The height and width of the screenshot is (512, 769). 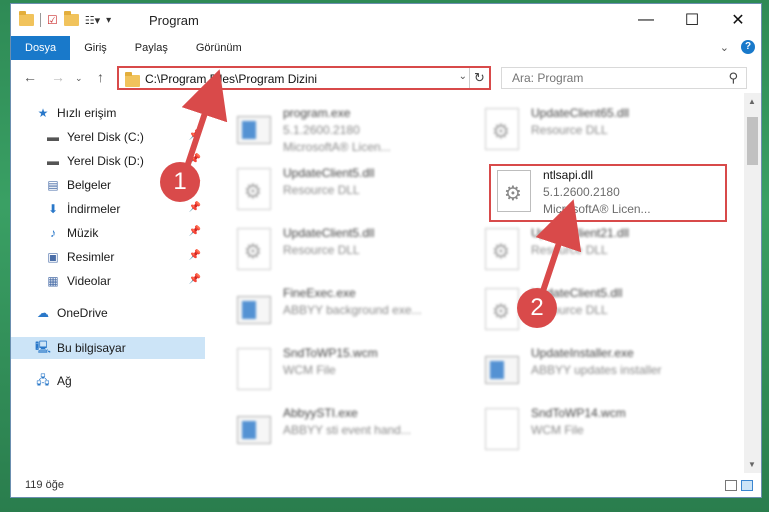 I want to click on sidebar-item-label: İndirmeler, so click(x=94, y=209).